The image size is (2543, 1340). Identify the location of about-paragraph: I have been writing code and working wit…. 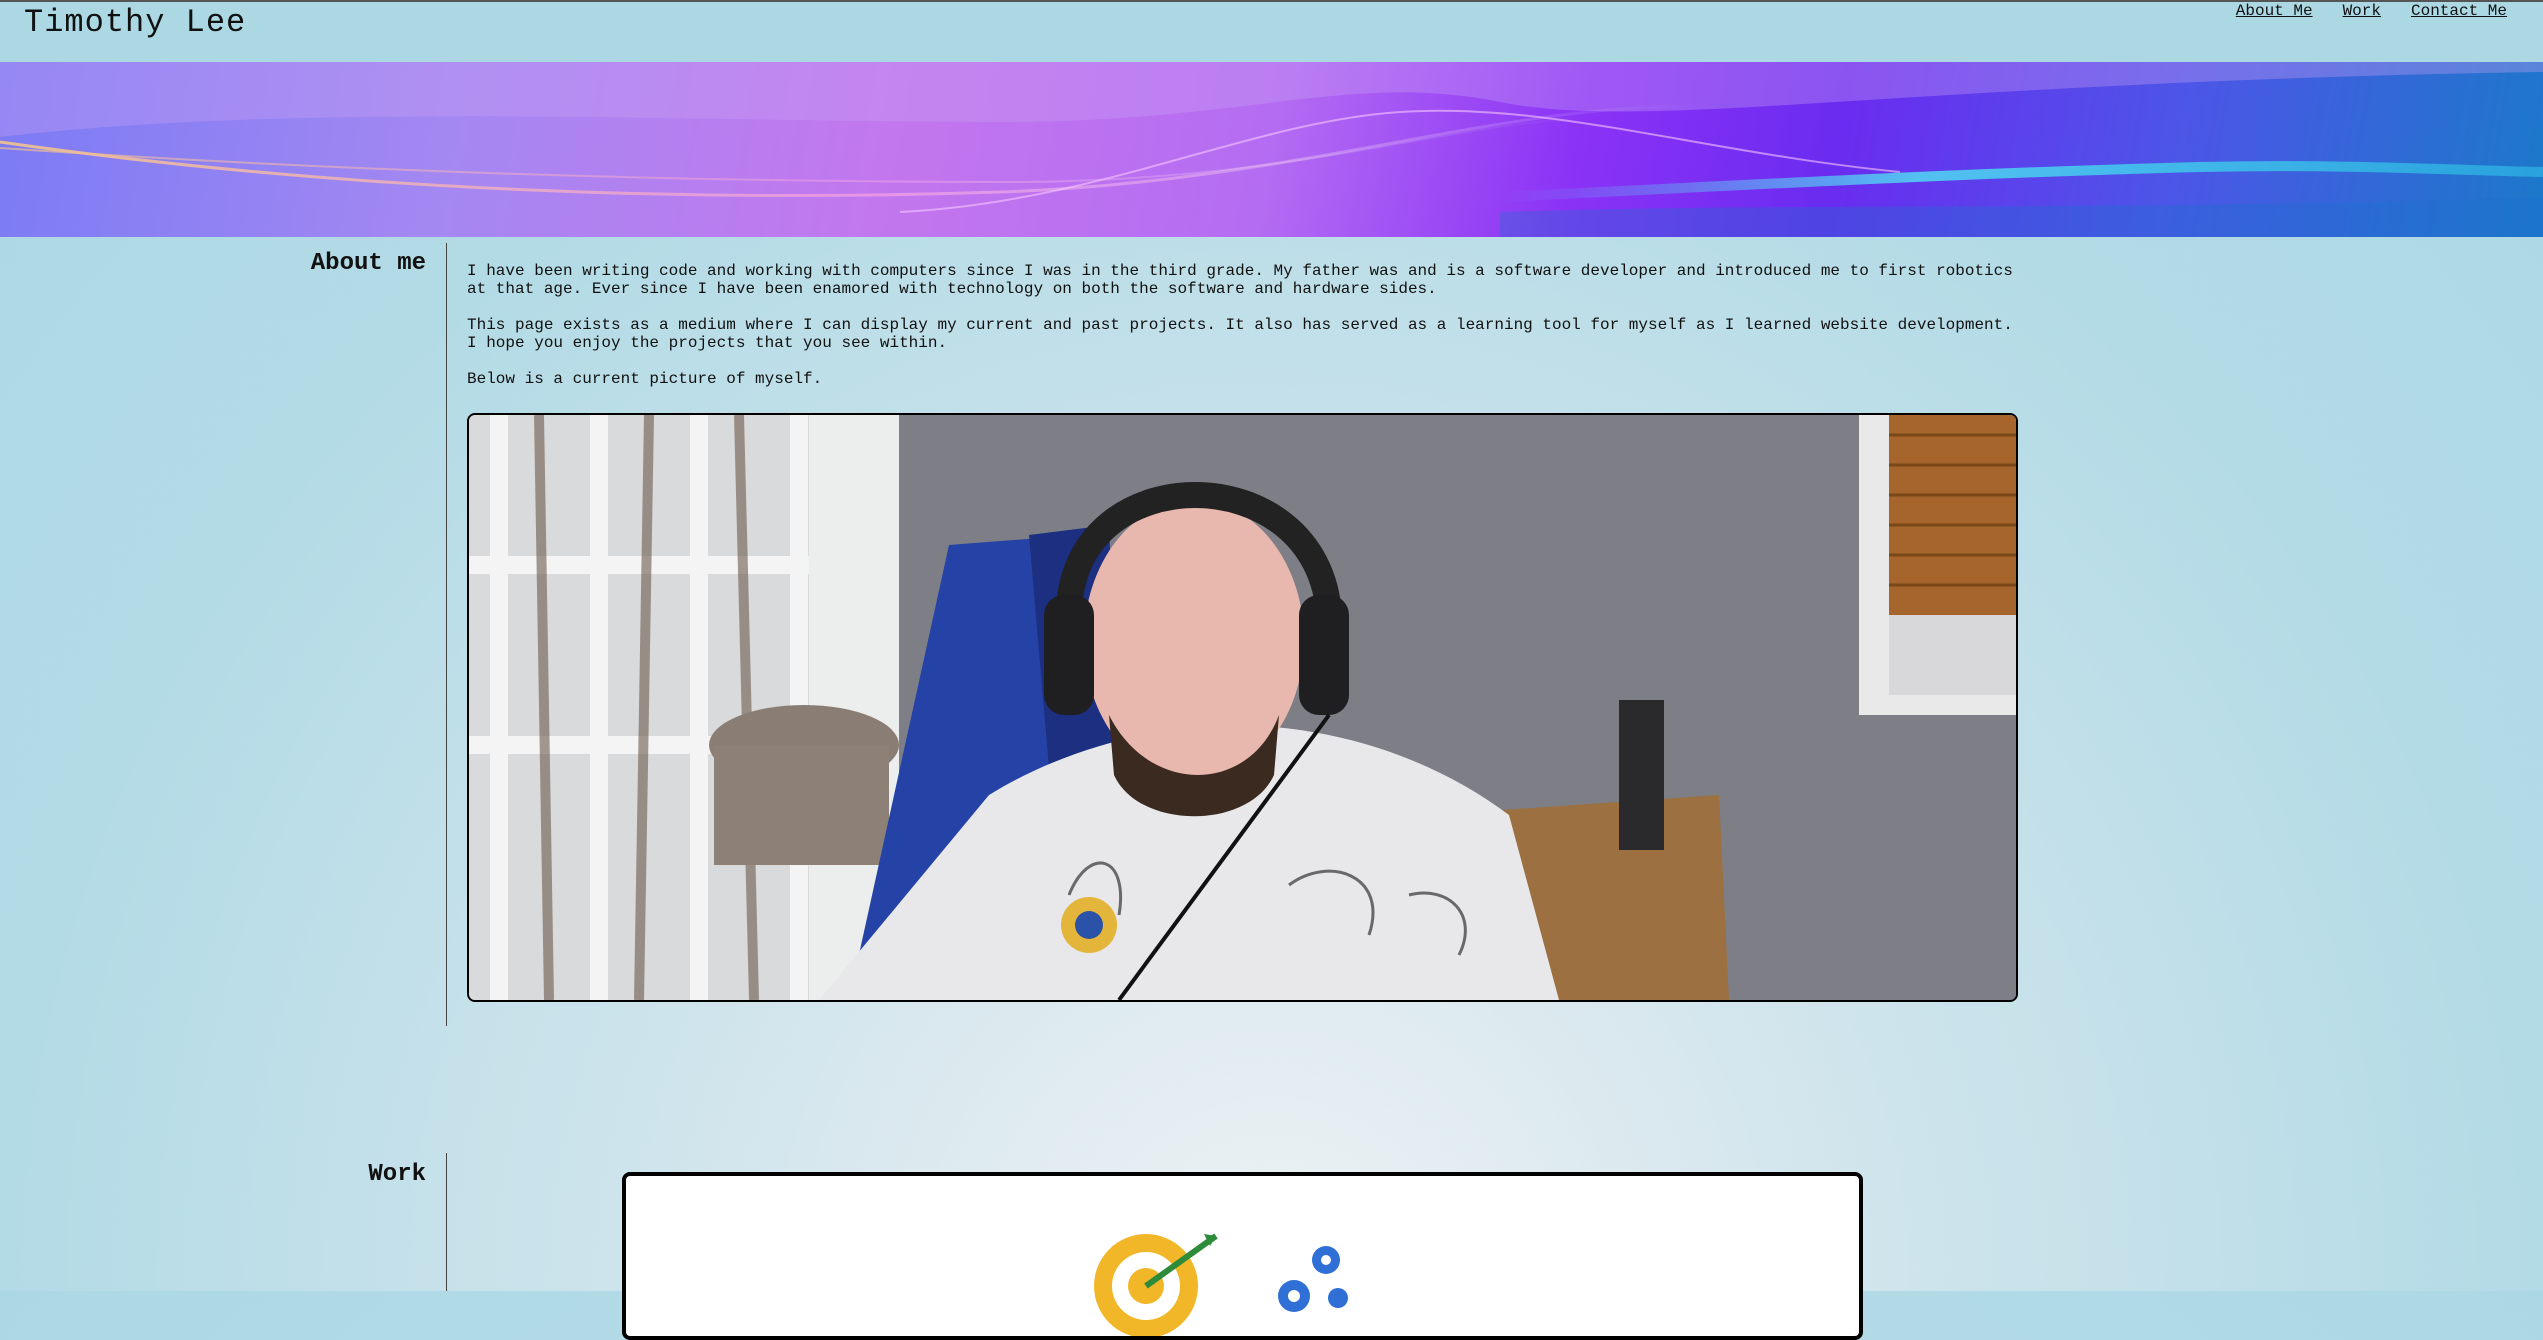
(1240, 280).